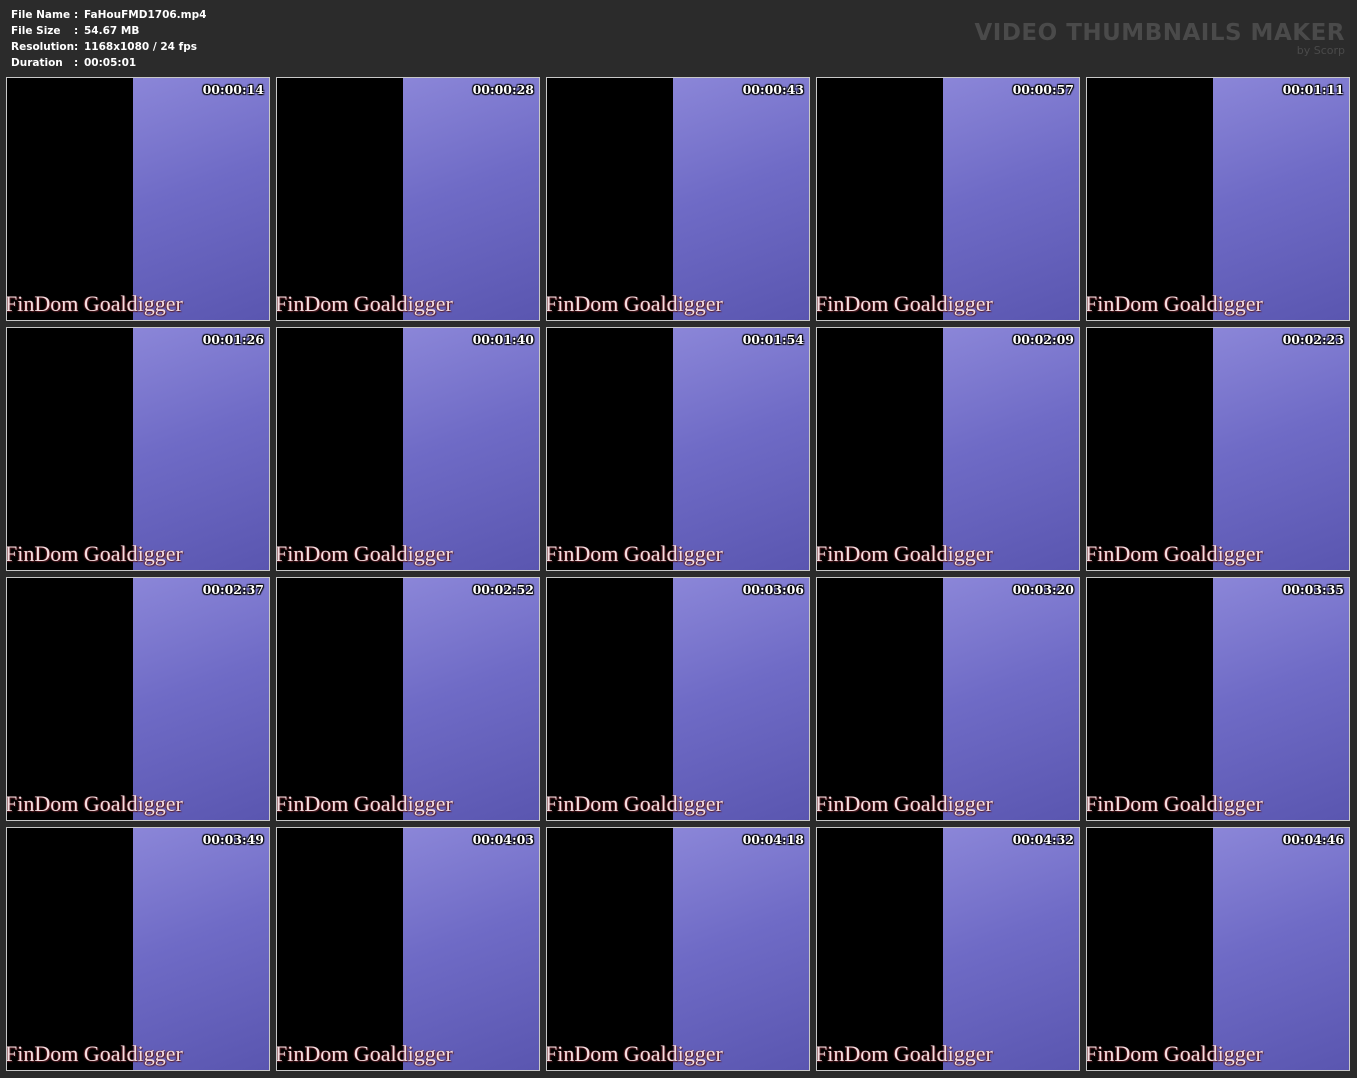 The height and width of the screenshot is (1078, 1357). Describe the element at coordinates (233, 89) in the screenshot. I see `thumbnail-timestamp: 00:00:14` at that location.